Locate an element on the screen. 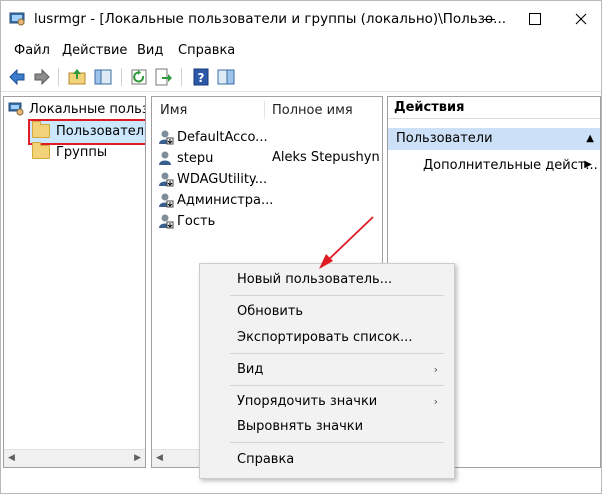  annotation-arrow-icon is located at coordinates (346, 242).